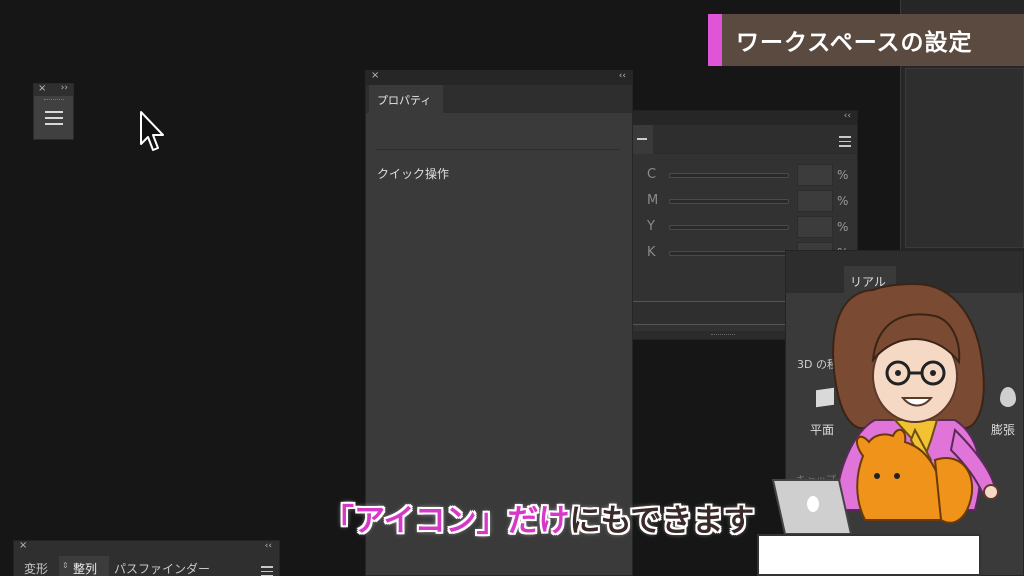 Image resolution: width=1024 pixels, height=576 pixels. I want to click on mouse-cursor-icon, so click(152, 131).